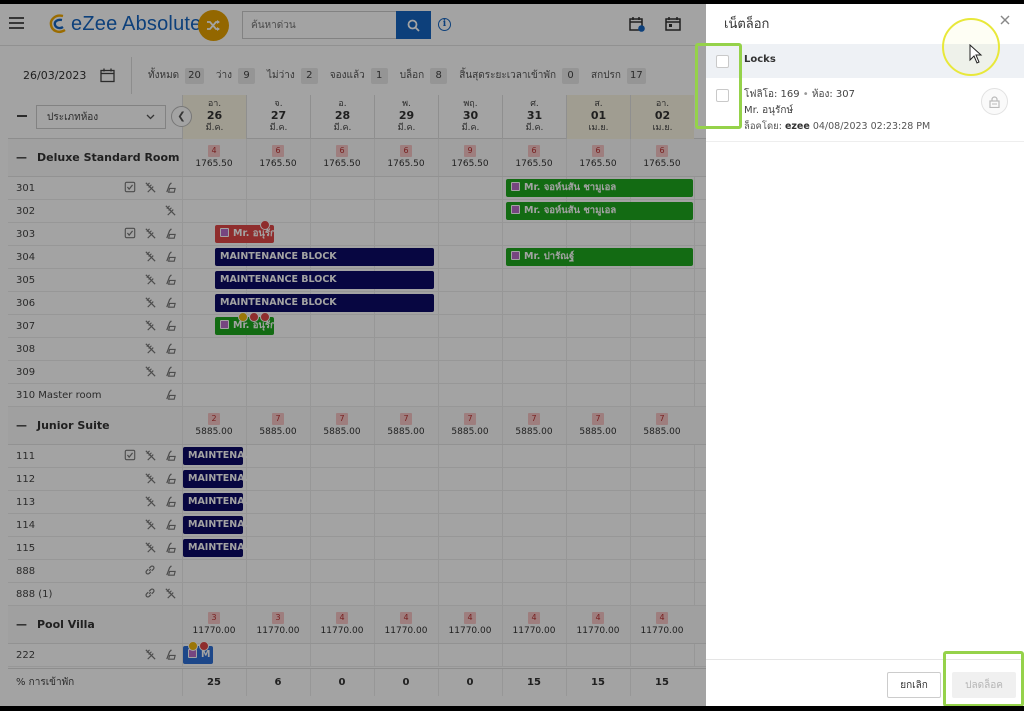  Describe the element at coordinates (914, 685) in the screenshot. I see `cancel-button: ยกเลิก` at that location.